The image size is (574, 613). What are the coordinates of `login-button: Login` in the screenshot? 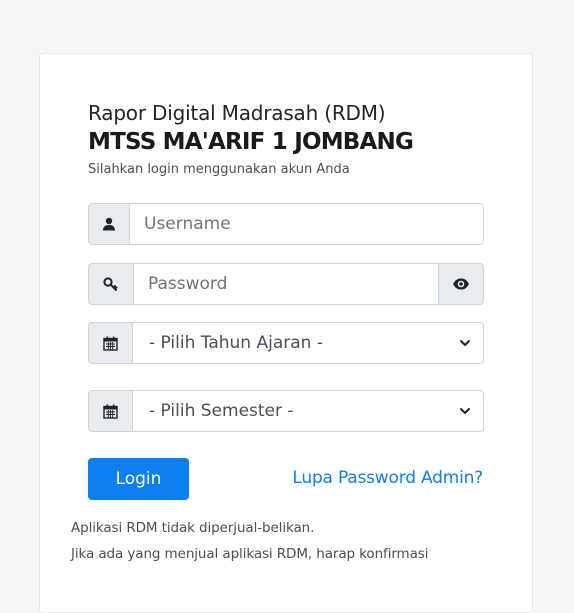 It's located at (138, 479).